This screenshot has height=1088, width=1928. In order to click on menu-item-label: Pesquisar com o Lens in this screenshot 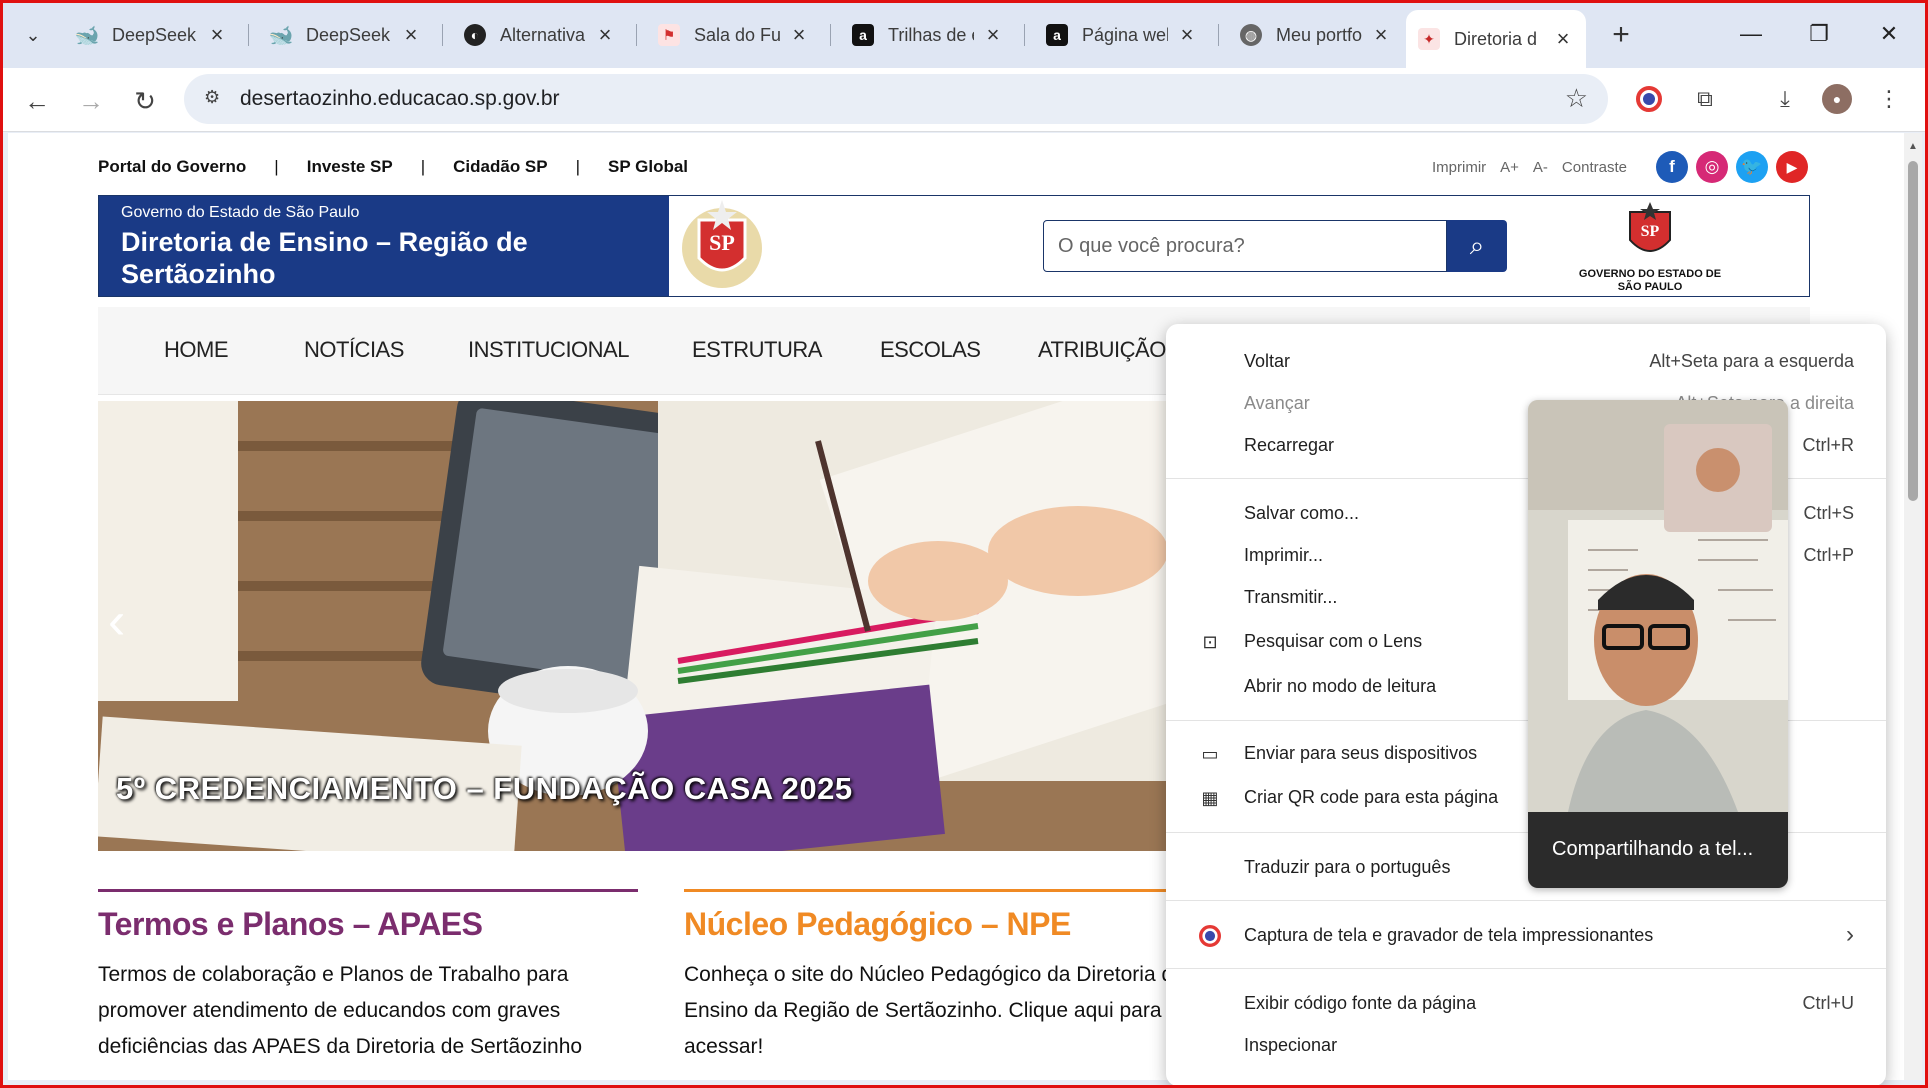, I will do `click(1333, 640)`.